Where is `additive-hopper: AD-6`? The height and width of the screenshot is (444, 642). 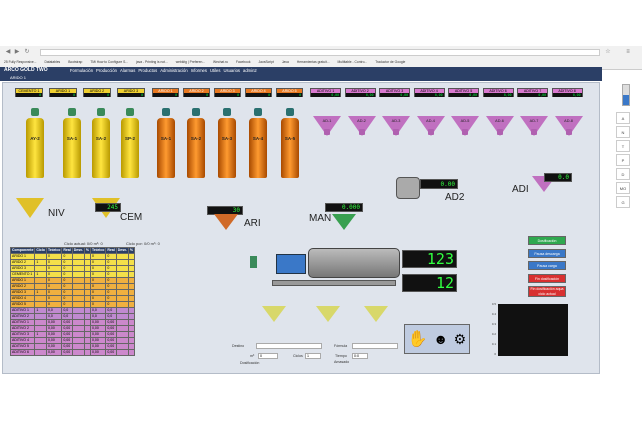
additive-hopper: AD-6 is located at coordinates (499, 126).